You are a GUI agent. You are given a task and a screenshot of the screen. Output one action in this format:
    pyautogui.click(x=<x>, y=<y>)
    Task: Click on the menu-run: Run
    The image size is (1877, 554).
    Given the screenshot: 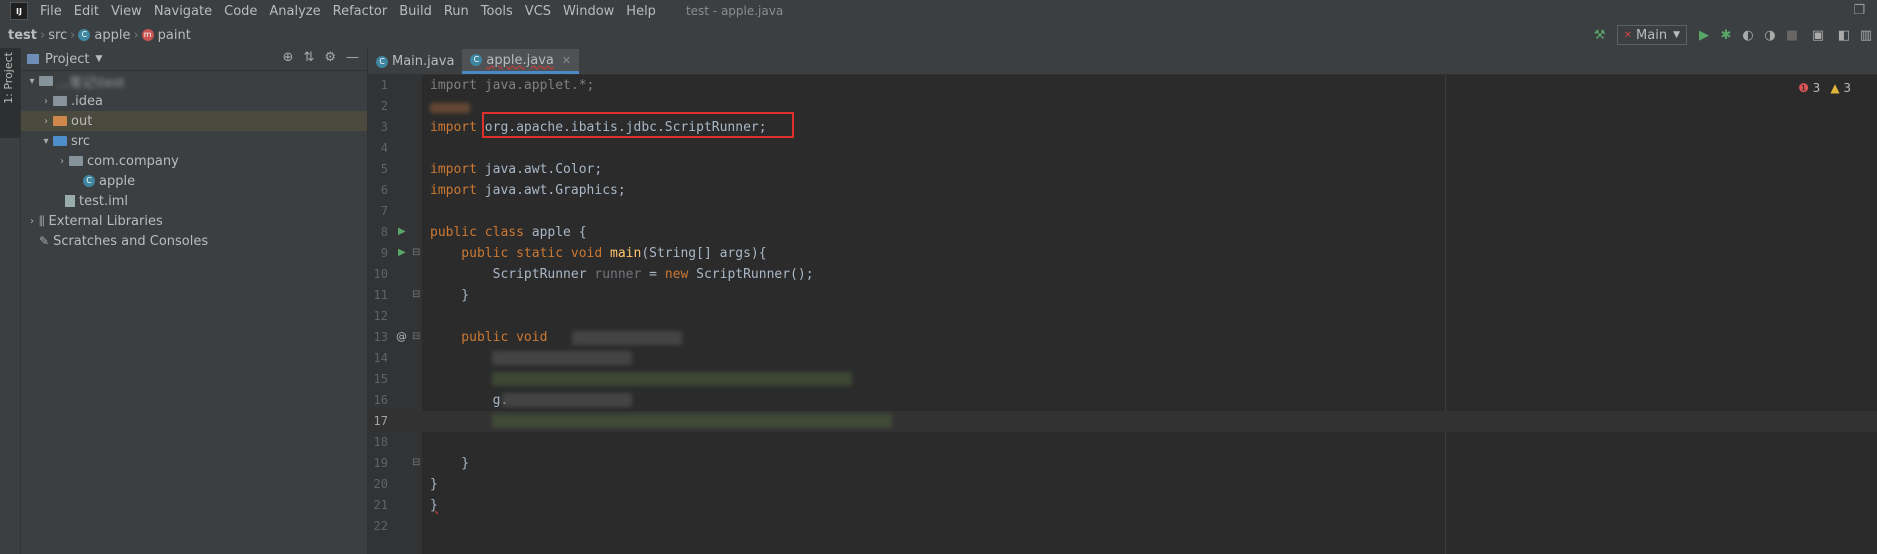 What is the action you would take?
    pyautogui.click(x=456, y=11)
    